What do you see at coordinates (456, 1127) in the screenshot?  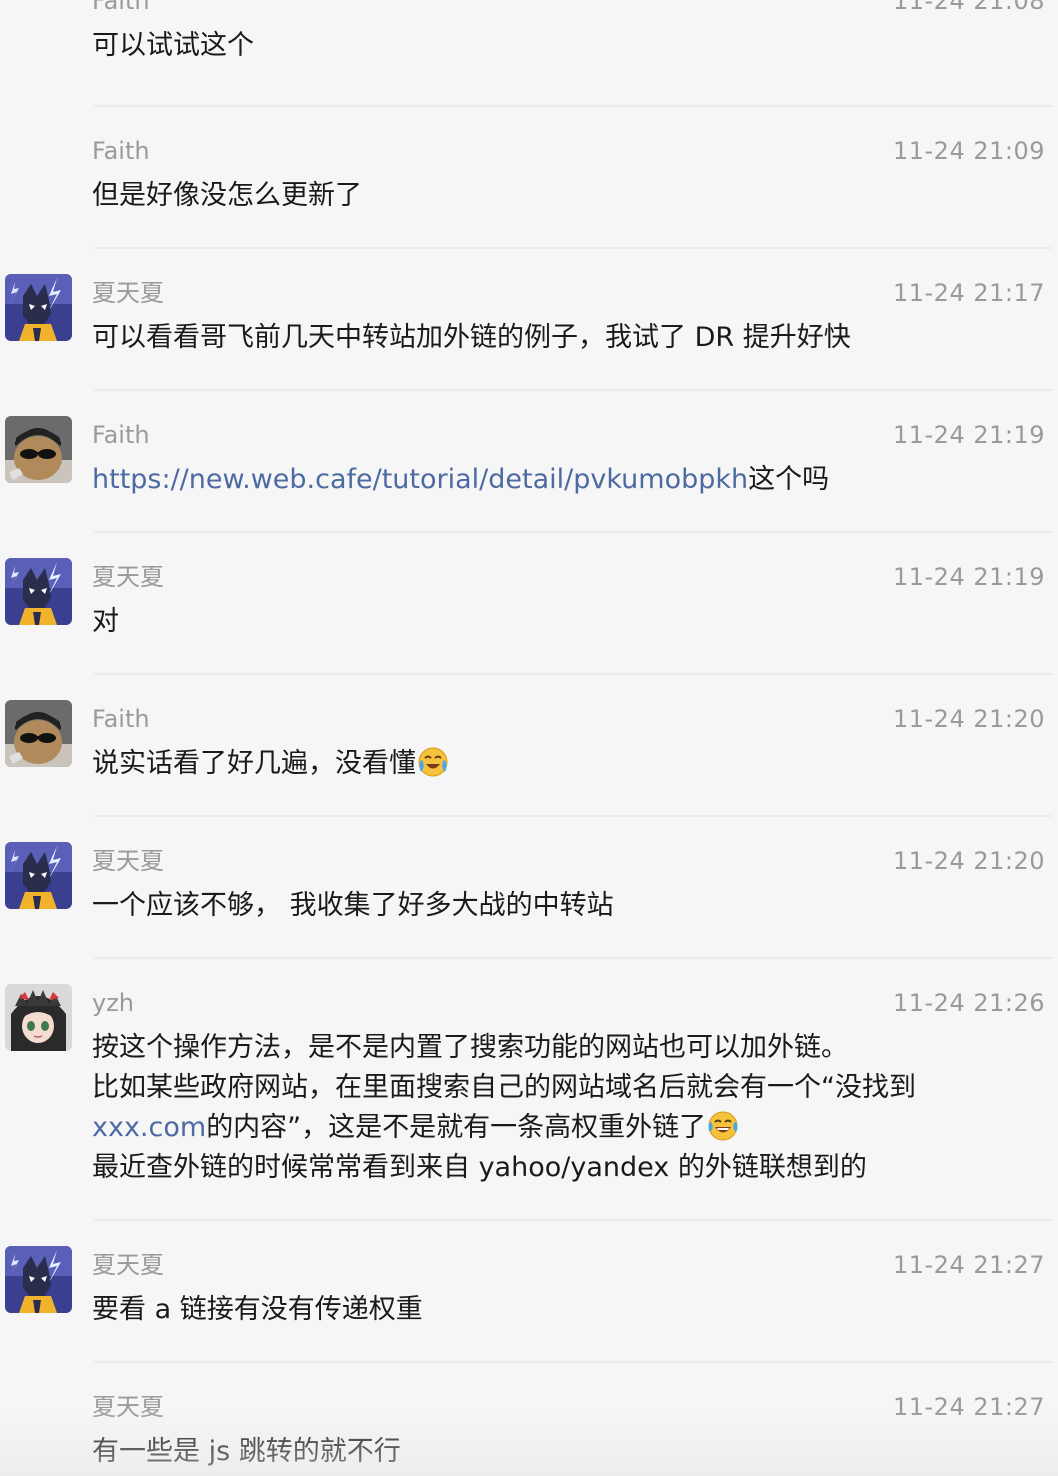 I see `message-line-text: 的内容”，这是不是就有一条高权重外链了` at bounding box center [456, 1127].